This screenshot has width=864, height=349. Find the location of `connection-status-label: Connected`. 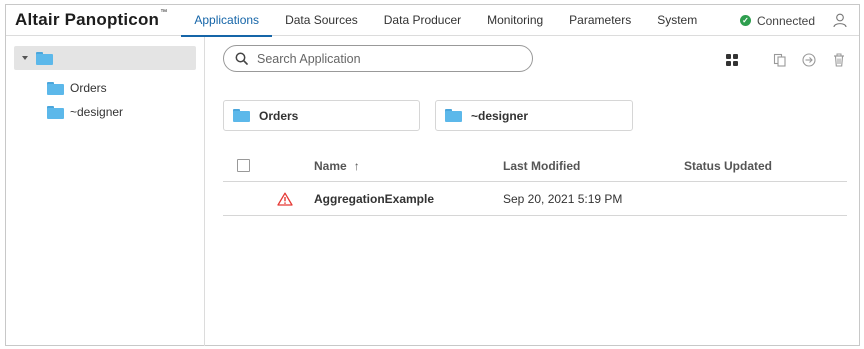

connection-status-label: Connected is located at coordinates (785, 20).